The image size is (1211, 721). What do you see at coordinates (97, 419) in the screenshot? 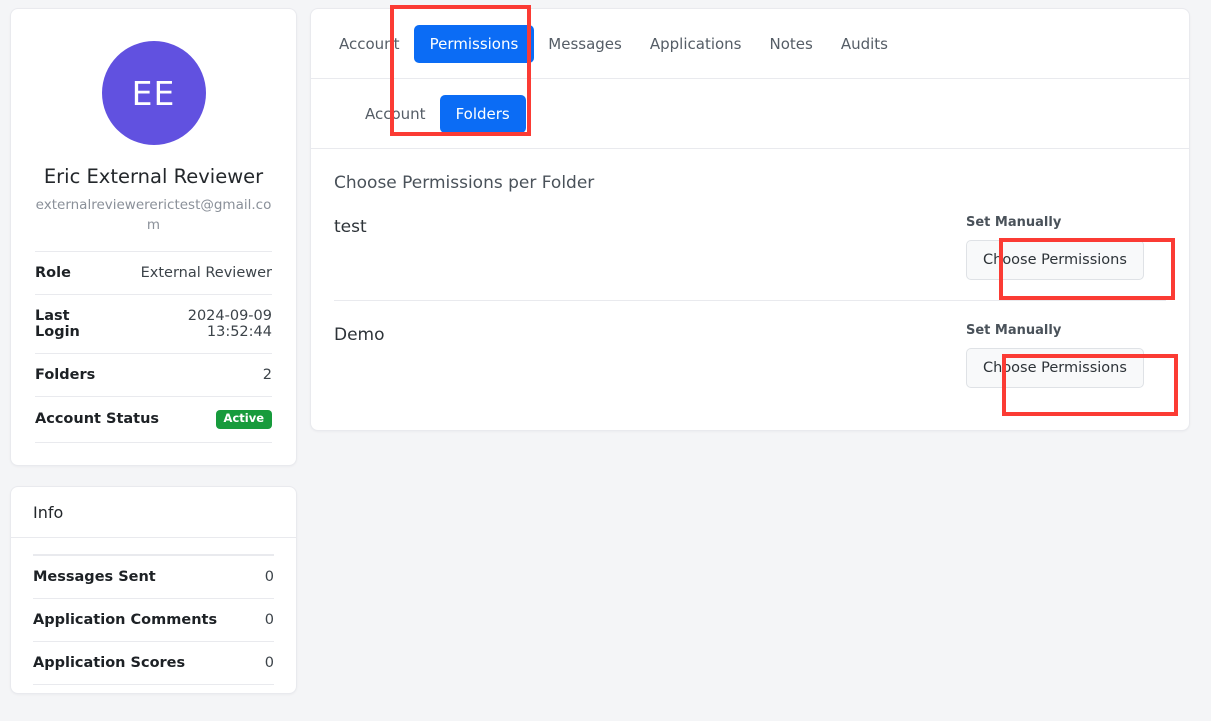
I see `detail-label: Account Status` at bounding box center [97, 419].